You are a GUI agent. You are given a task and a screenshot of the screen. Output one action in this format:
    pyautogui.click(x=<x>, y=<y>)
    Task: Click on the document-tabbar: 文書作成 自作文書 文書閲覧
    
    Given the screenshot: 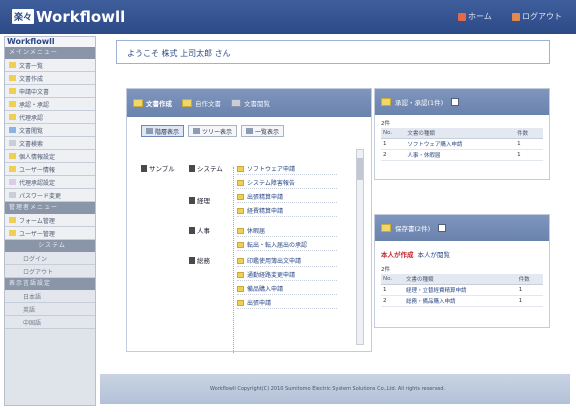 What is the action you would take?
    pyautogui.click(x=249, y=103)
    